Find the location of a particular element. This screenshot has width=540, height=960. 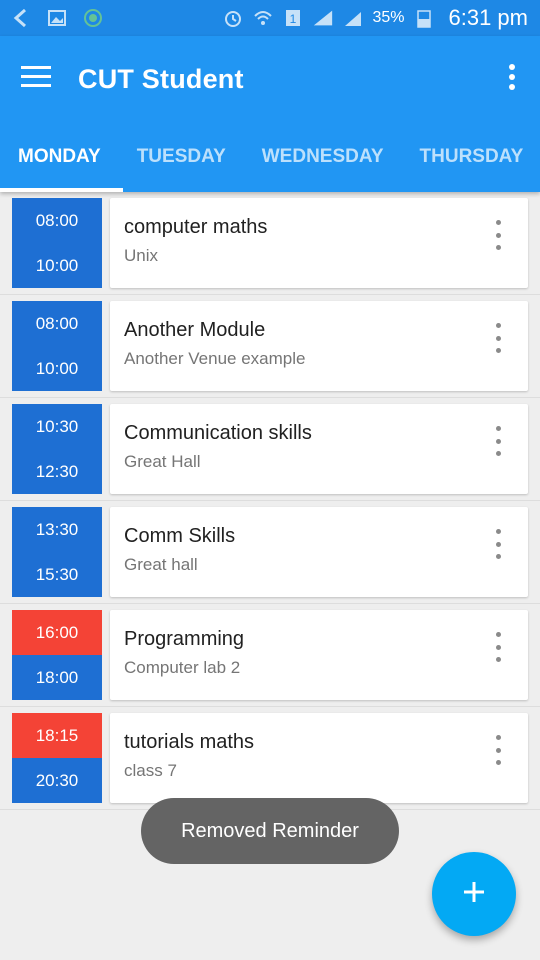

time-block: 13:30 15:30 is located at coordinates (57, 552).